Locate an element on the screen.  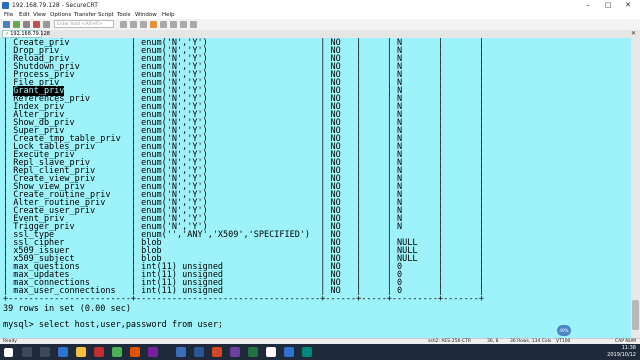
taskbar: 11:38 2019/10/12 is located at coordinates (320, 352).